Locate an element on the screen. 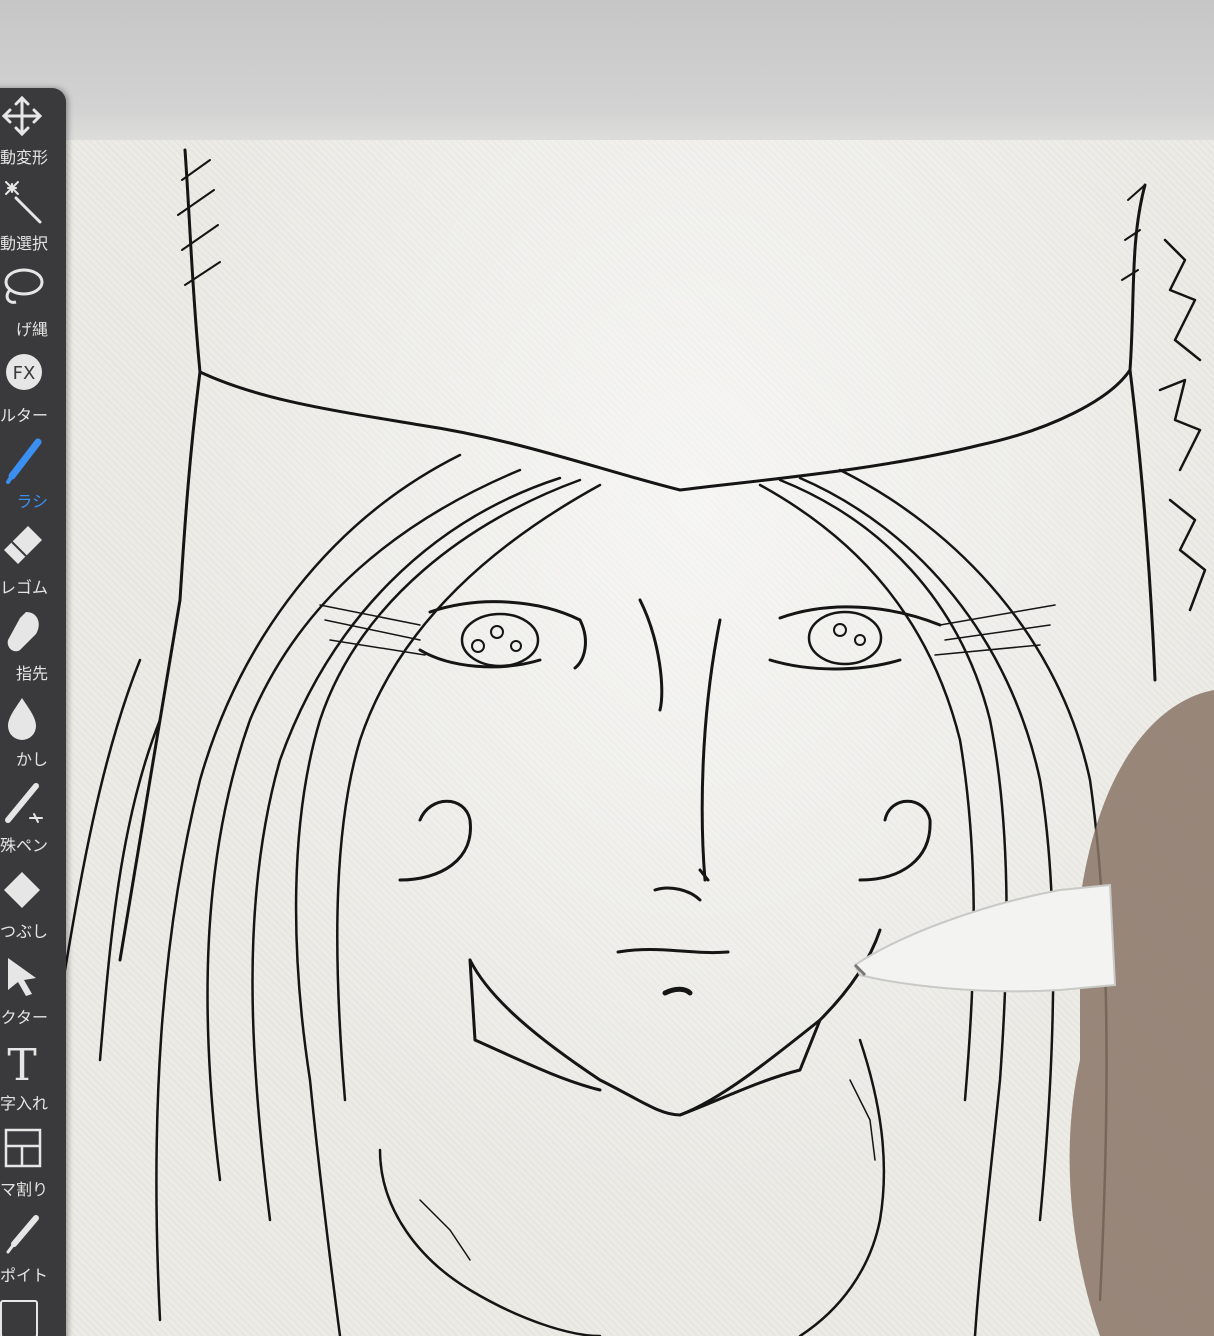  magic-wand-icon is located at coordinates (23, 202).